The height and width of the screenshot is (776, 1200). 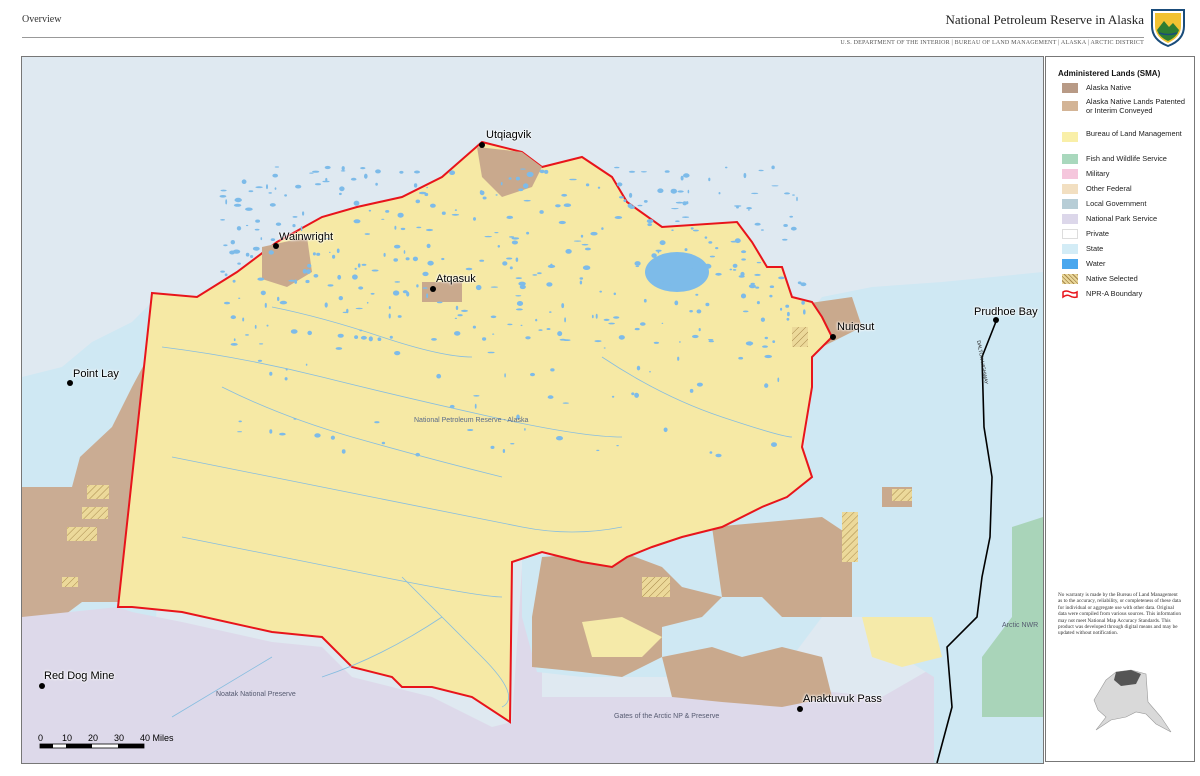 I want to click on legend-label: Local Government, so click(x=1116, y=203).